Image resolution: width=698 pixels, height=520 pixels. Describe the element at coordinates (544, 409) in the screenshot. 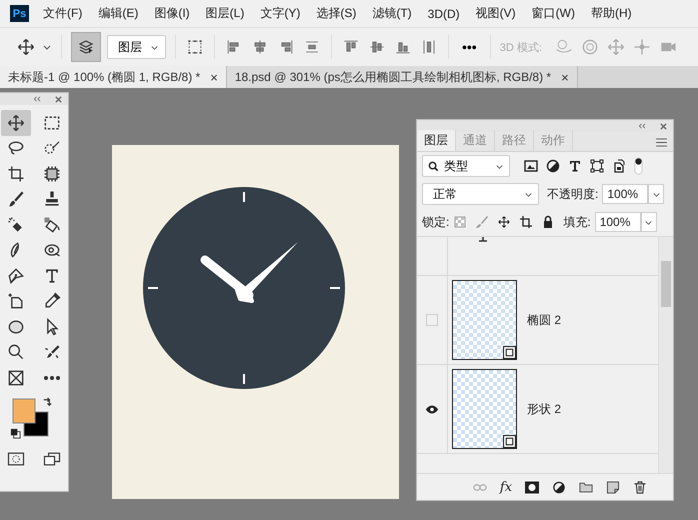

I see `layer-name: 形状 2` at that location.